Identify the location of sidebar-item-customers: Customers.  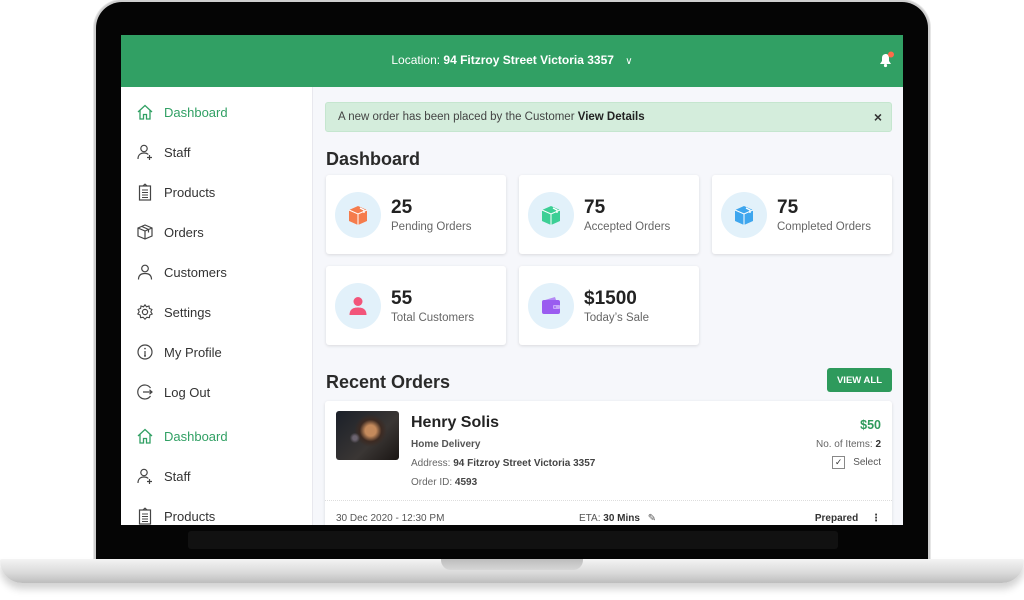
(181, 272).